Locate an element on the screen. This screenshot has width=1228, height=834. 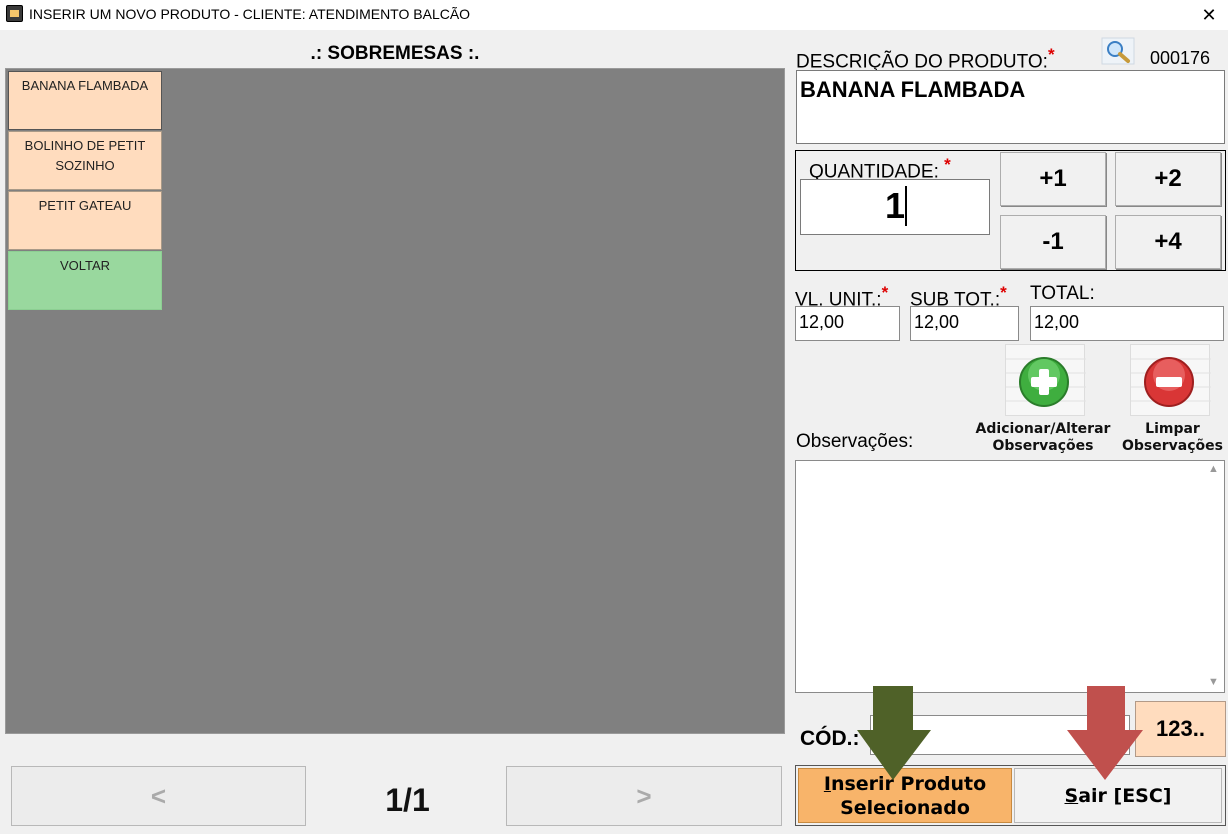
page-indicator: 1/1 is located at coordinates (407, 800).